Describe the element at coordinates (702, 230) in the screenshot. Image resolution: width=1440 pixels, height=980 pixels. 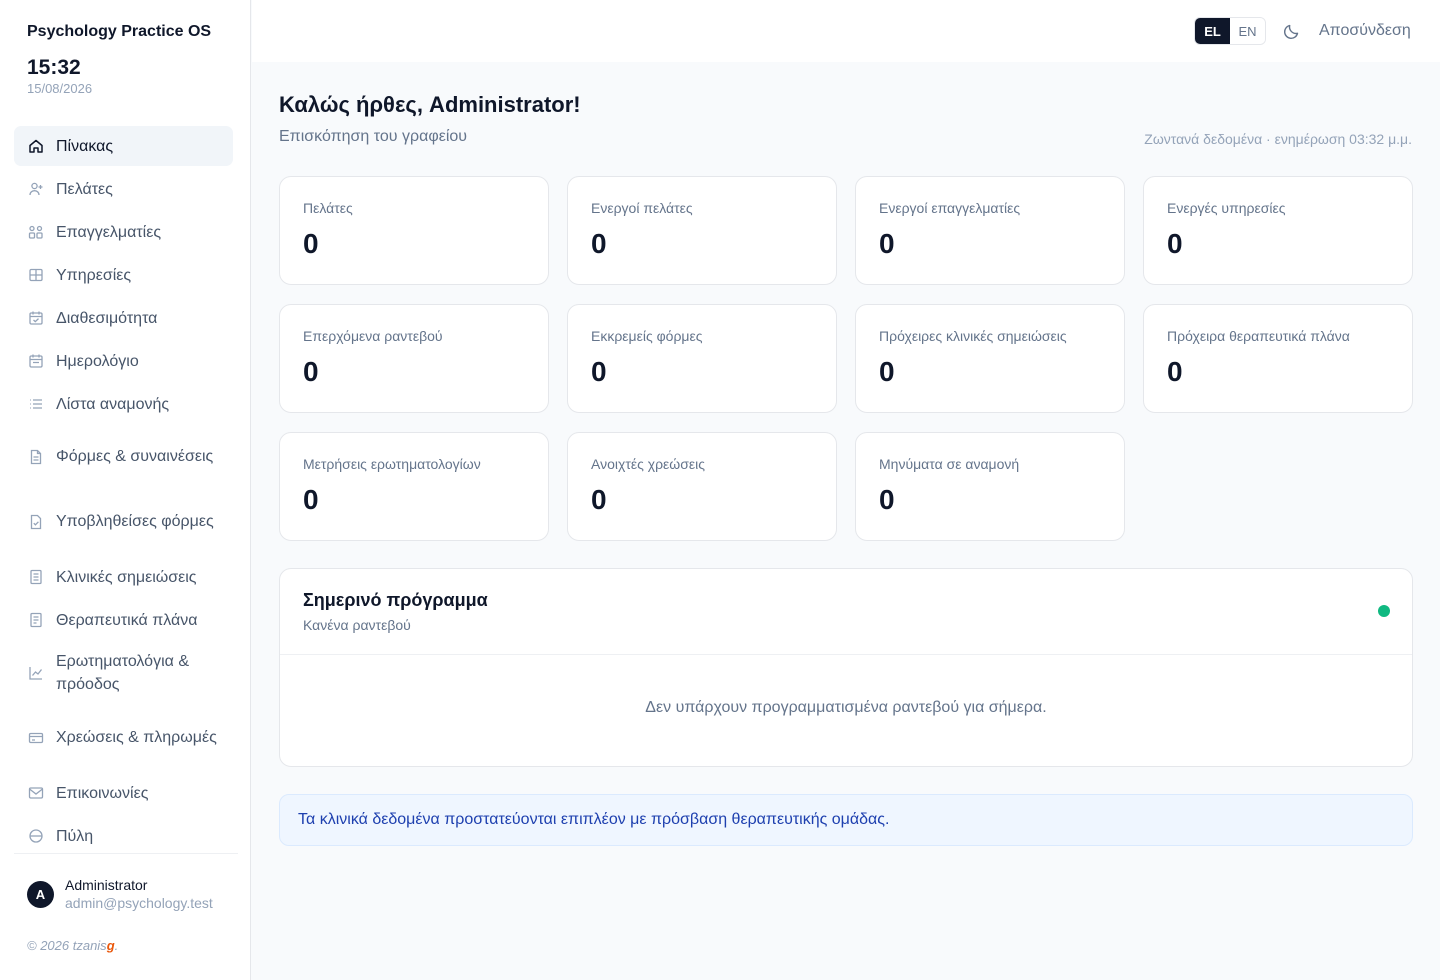
I see `stat-card-active-clients: Ενεργοί πελάτες 0` at that location.